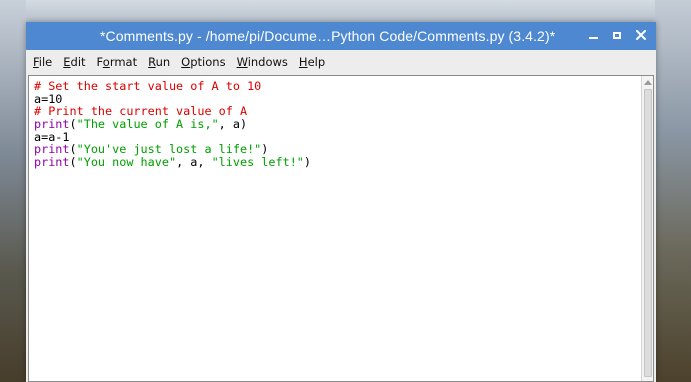  I want to click on vertical-scrollbar, so click(647, 228).